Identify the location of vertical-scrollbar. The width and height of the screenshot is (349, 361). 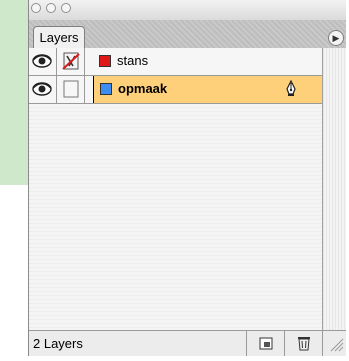
(334, 189).